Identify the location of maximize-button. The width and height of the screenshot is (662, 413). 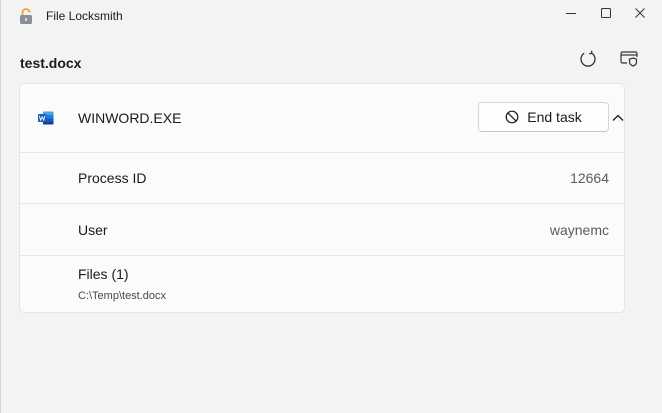
(606, 13).